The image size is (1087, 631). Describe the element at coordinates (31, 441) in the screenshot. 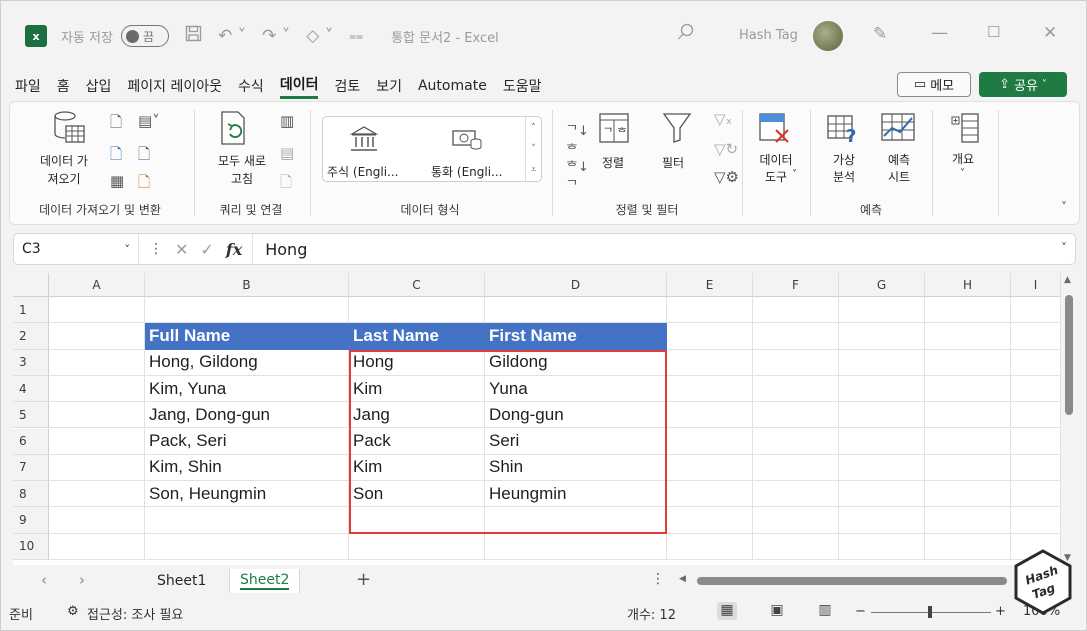

I see `row-header-6: 6` at that location.